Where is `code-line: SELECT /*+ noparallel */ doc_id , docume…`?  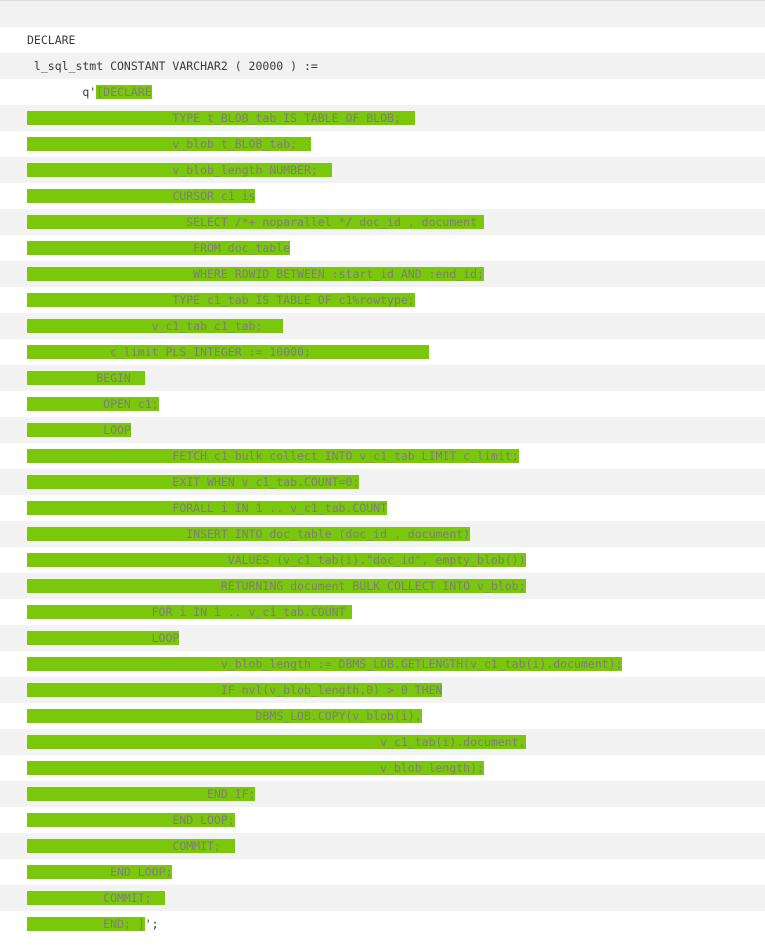 code-line: SELECT /*+ noparallel */ doc_id , docume… is located at coordinates (382, 222).